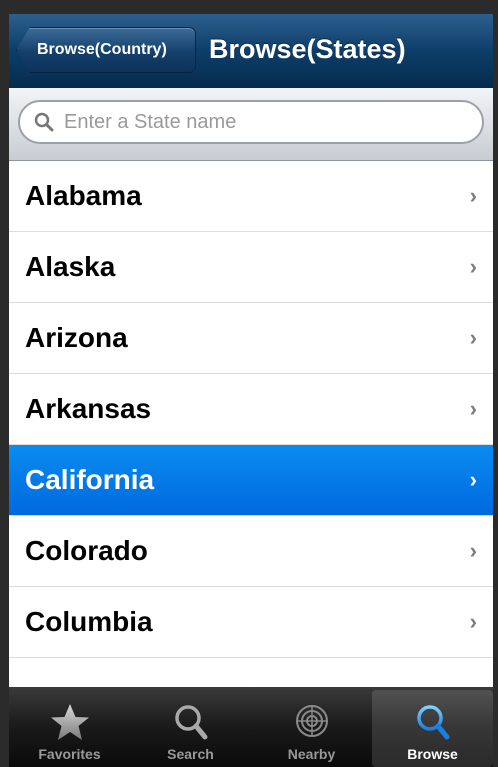 The width and height of the screenshot is (498, 767). I want to click on tab-label: Nearby, so click(311, 754).